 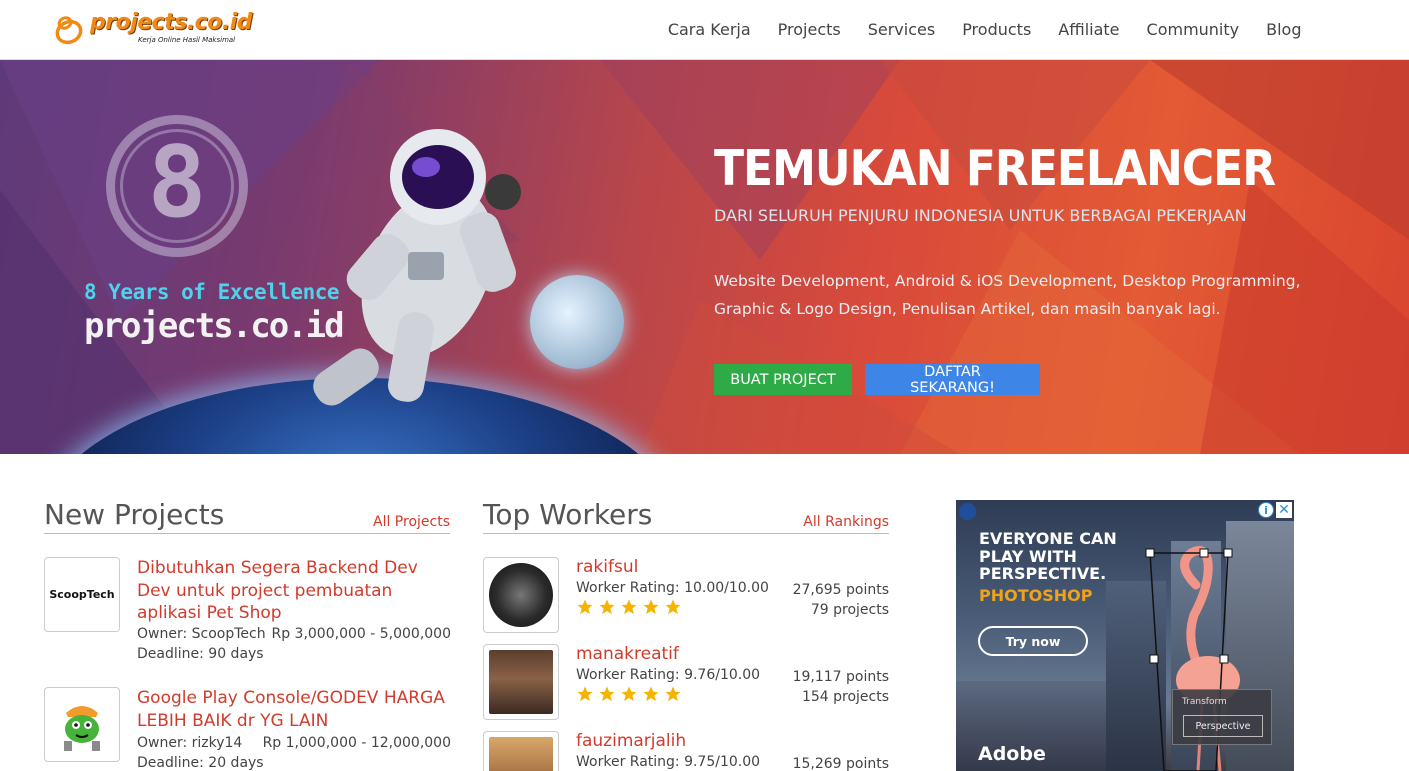 What do you see at coordinates (200, 654) in the screenshot?
I see `project-deadline: Deadline: 90 days` at bounding box center [200, 654].